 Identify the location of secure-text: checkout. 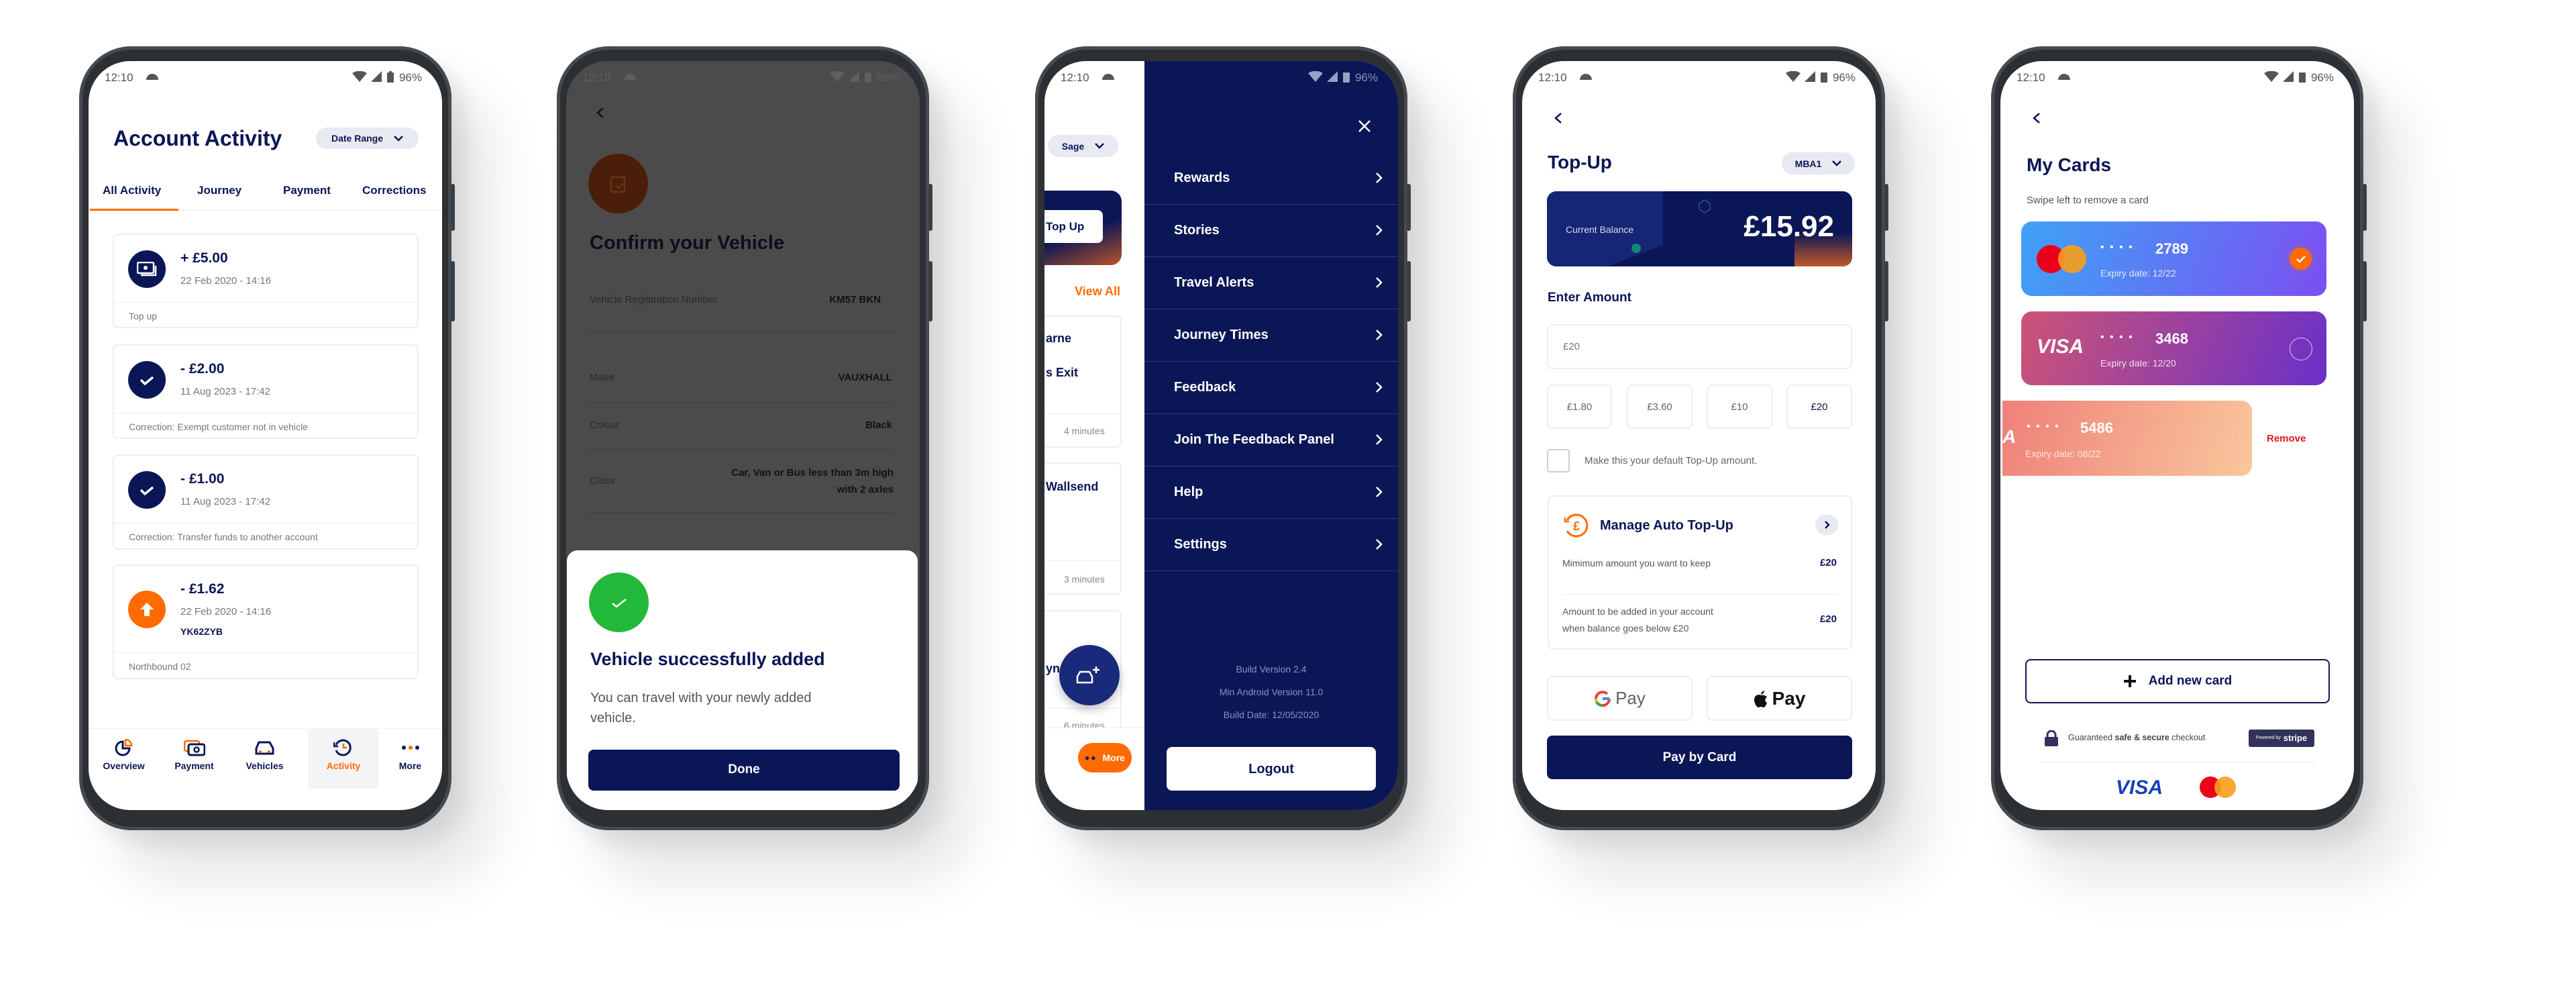
(2187, 737).